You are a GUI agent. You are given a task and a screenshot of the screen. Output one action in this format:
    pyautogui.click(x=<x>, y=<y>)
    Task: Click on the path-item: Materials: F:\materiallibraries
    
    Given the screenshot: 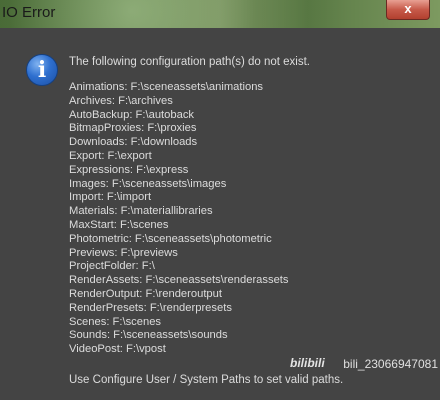 What is the action you would take?
    pyautogui.click(x=141, y=211)
    